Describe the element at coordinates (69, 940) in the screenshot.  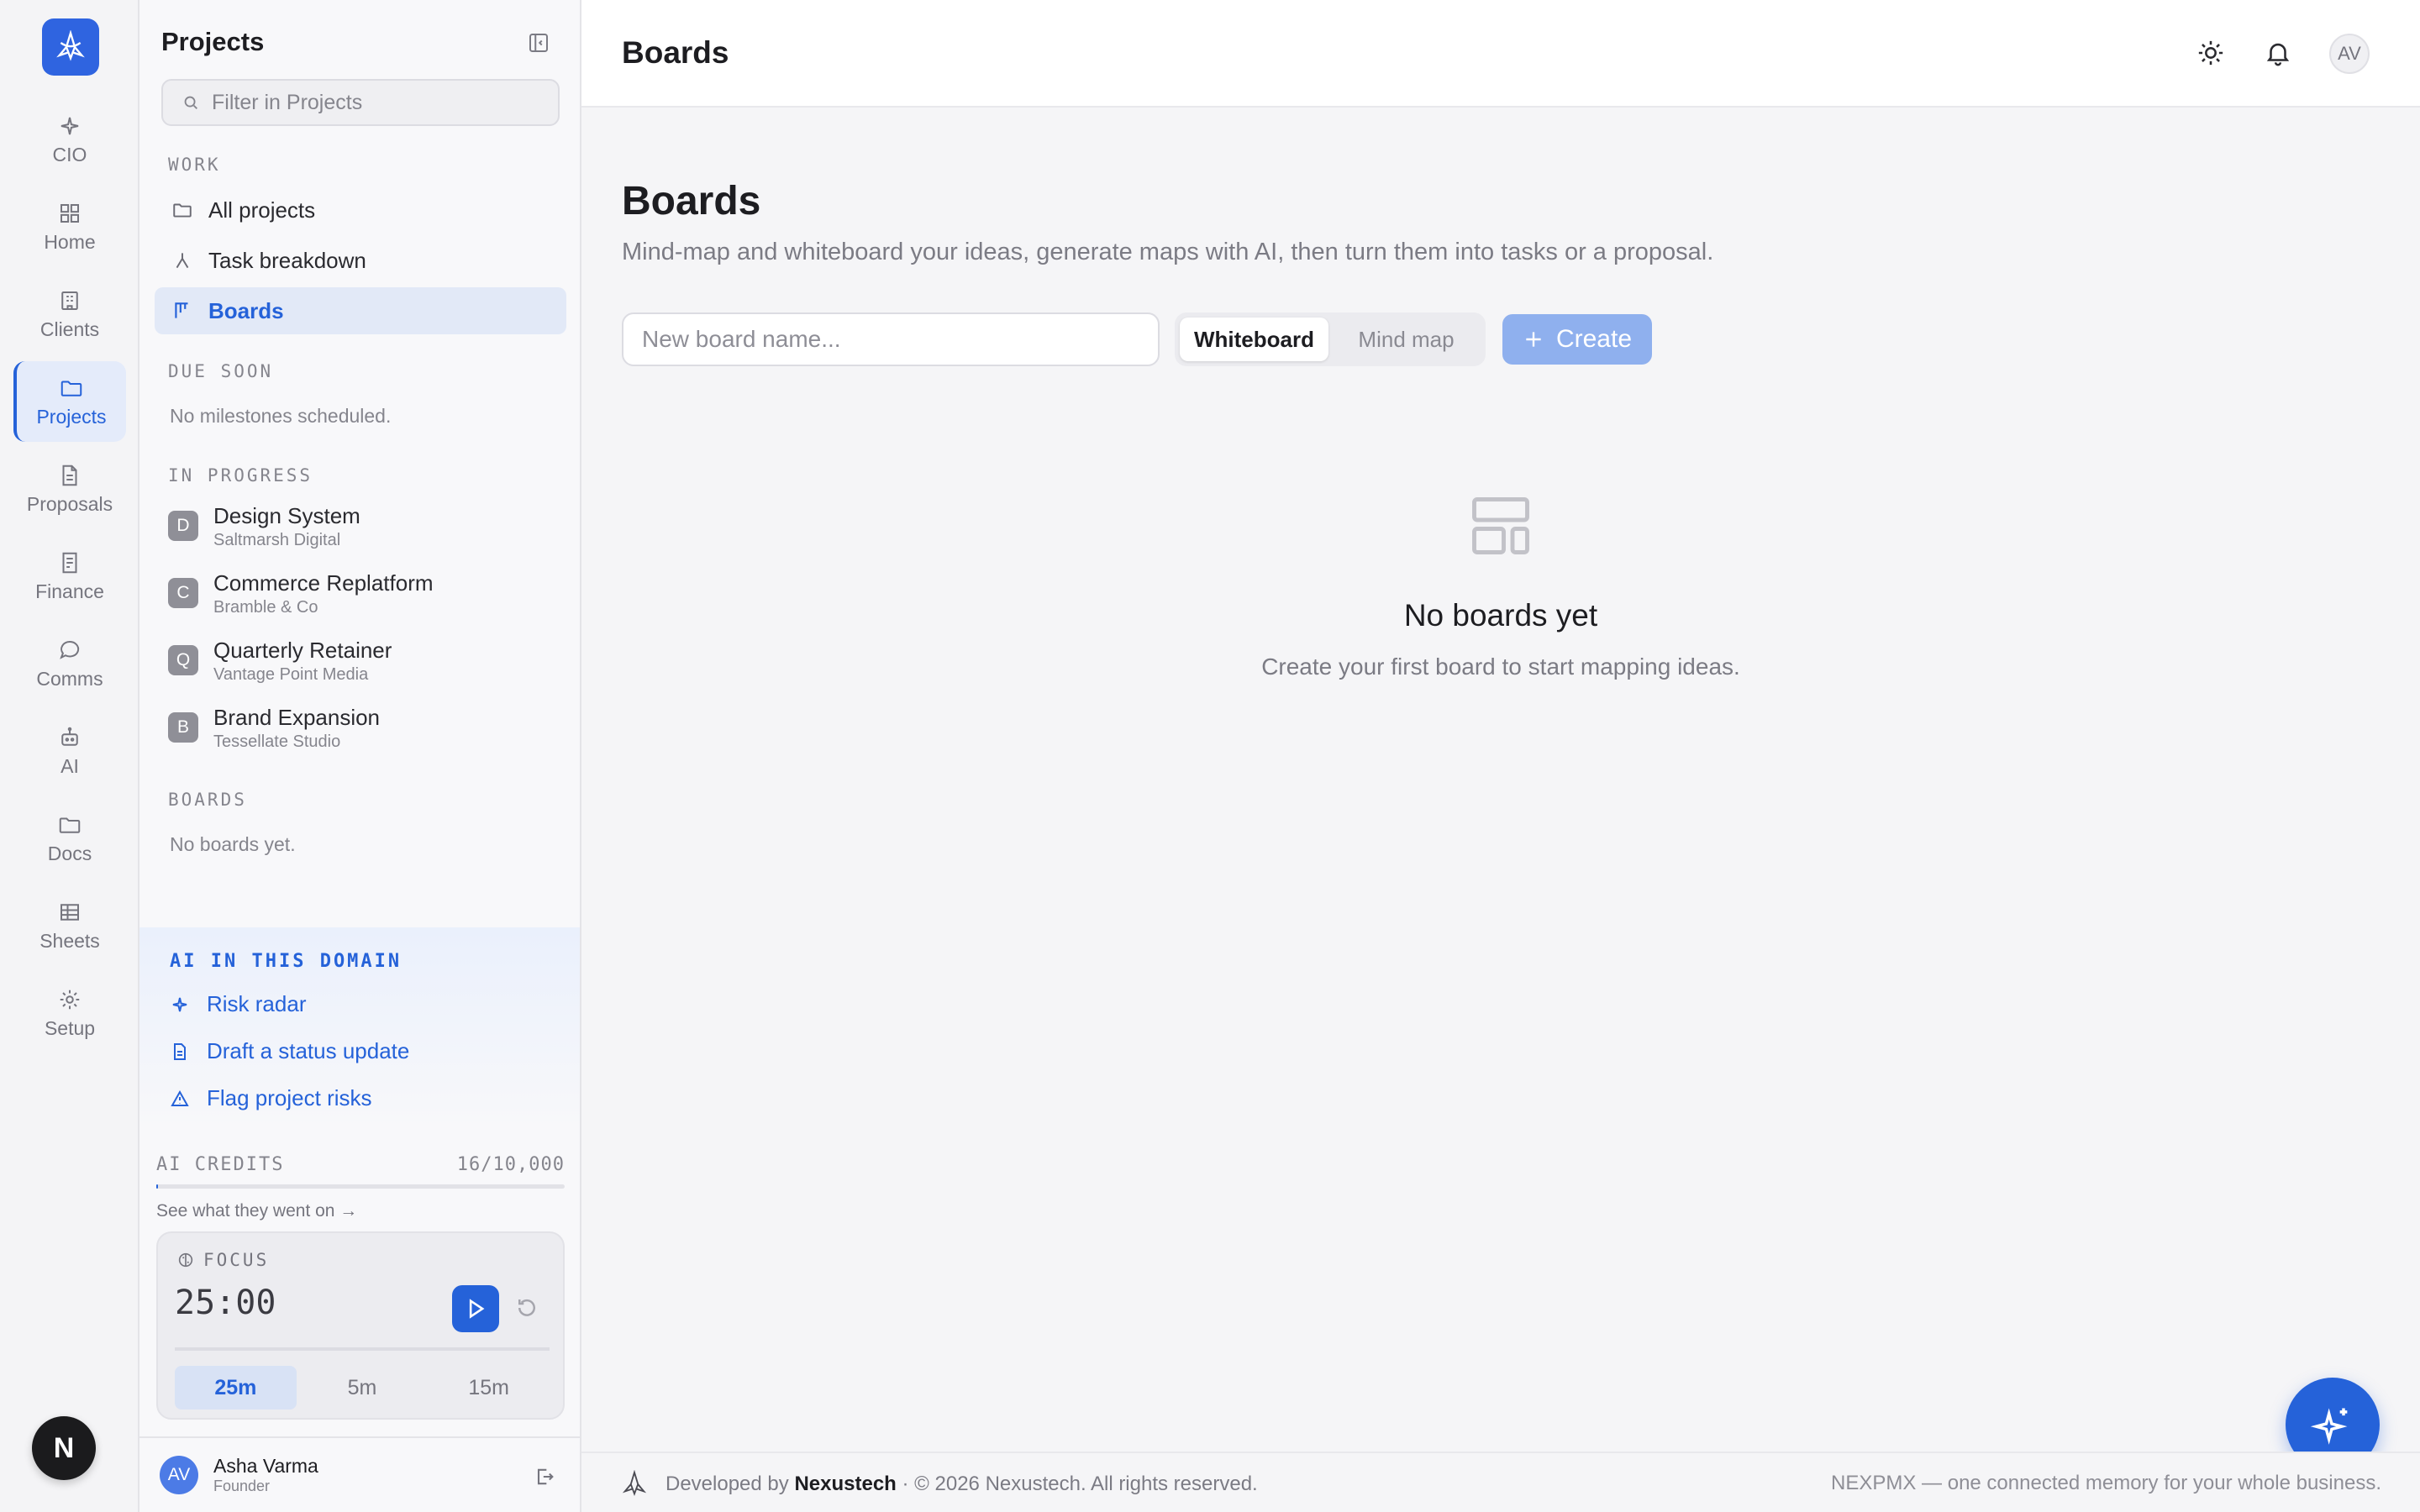
I see `rail-item-label: Sheets` at that location.